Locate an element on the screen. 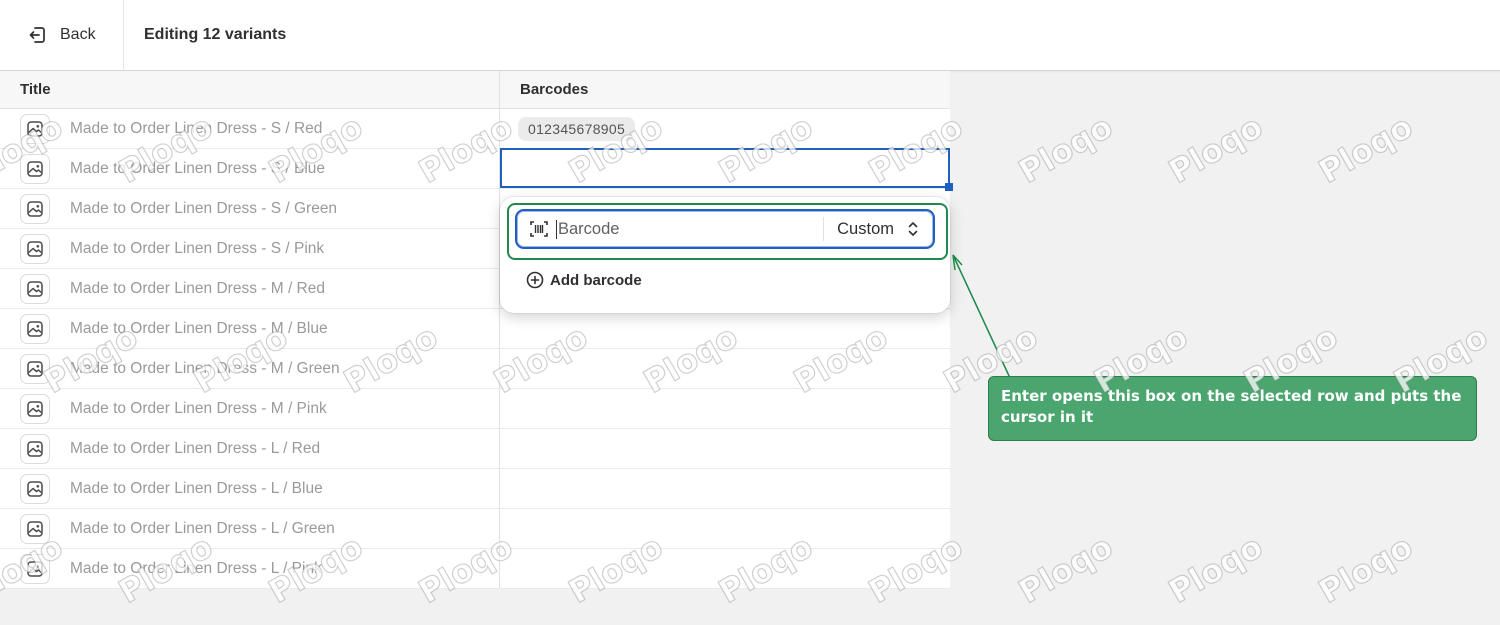 This screenshot has height=625, width=1500. cell-title: Made to Order Linen Dress - L / Pink is located at coordinates (250, 568).